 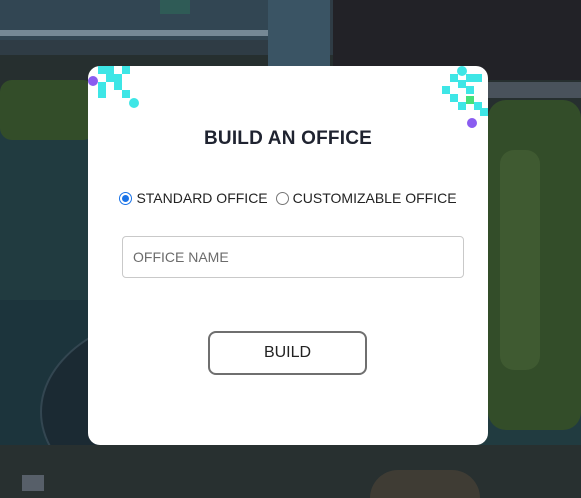 I want to click on standard-office-radio, so click(x=126, y=198).